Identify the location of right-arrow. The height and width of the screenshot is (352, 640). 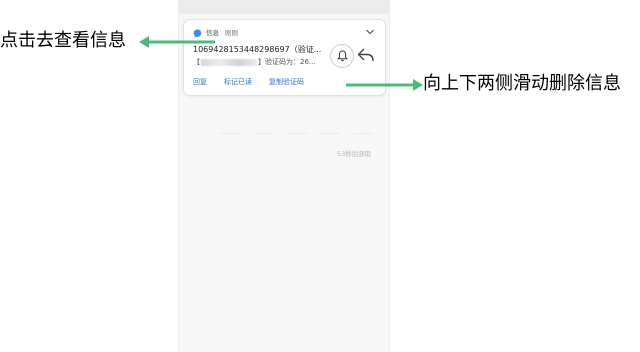
(384, 85).